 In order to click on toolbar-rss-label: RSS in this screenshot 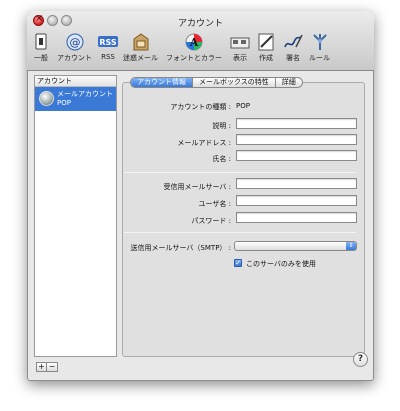, I will do `click(108, 57)`.